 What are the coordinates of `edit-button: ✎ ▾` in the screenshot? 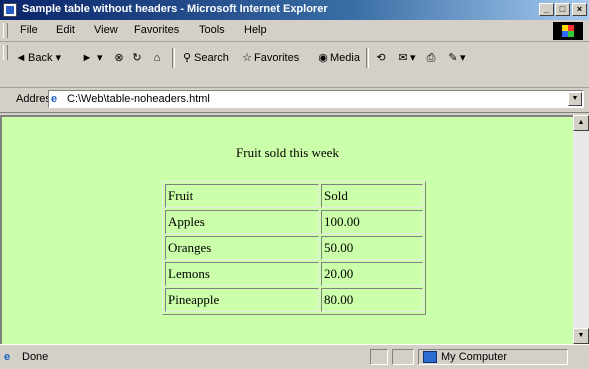 It's located at (455, 58).